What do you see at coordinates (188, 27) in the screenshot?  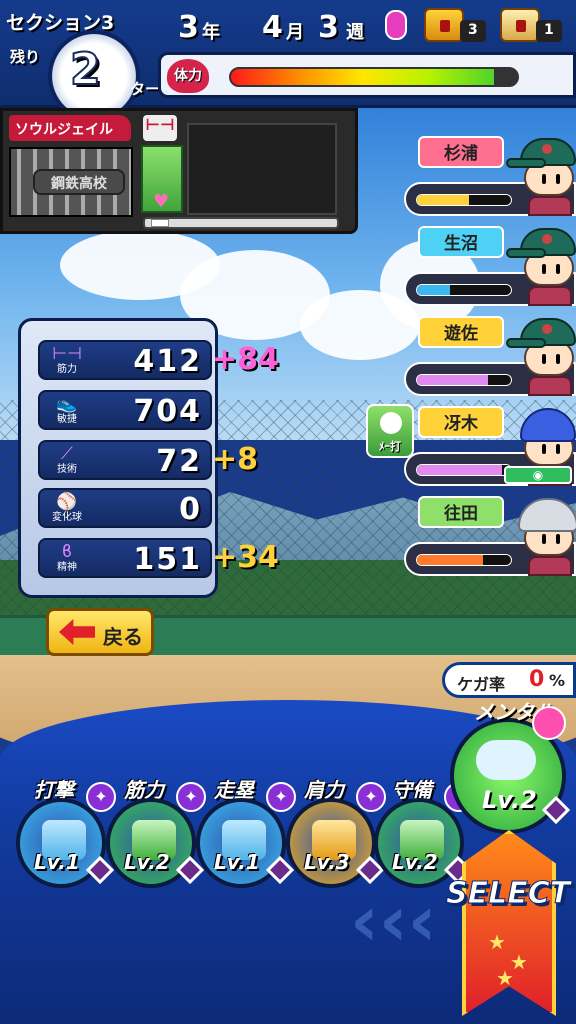 I see `year-number: 3` at bounding box center [188, 27].